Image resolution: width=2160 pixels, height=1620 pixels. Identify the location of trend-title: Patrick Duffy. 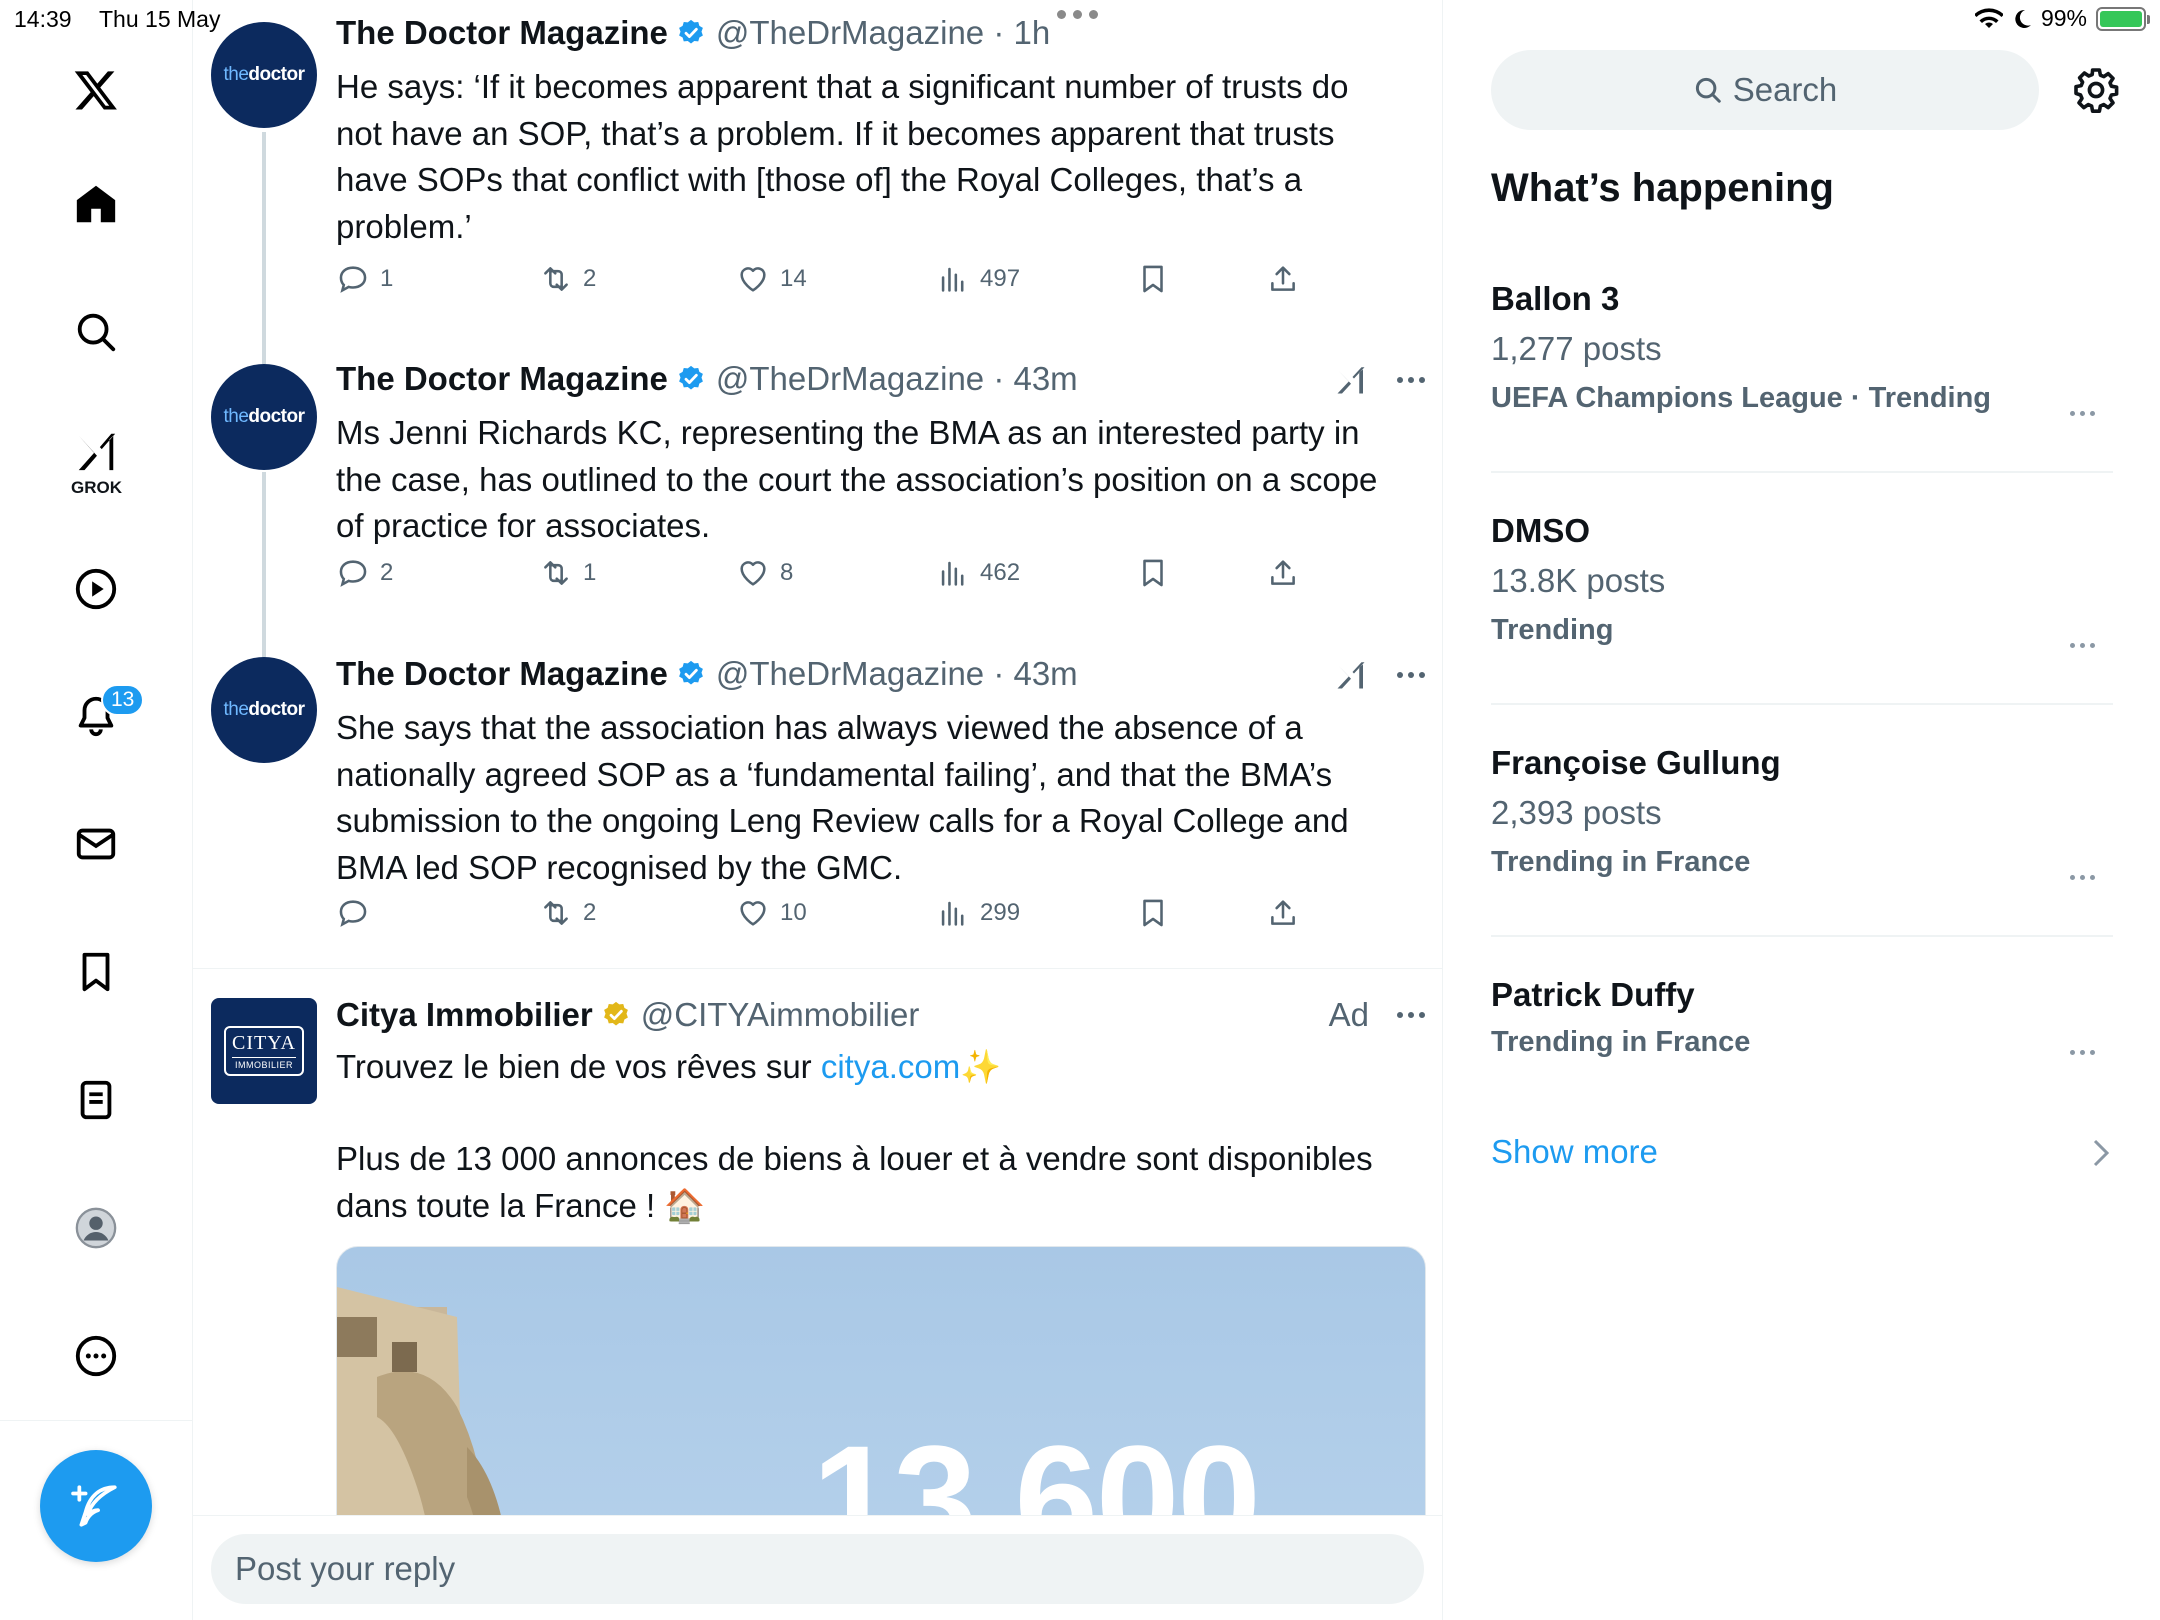
(1593, 994).